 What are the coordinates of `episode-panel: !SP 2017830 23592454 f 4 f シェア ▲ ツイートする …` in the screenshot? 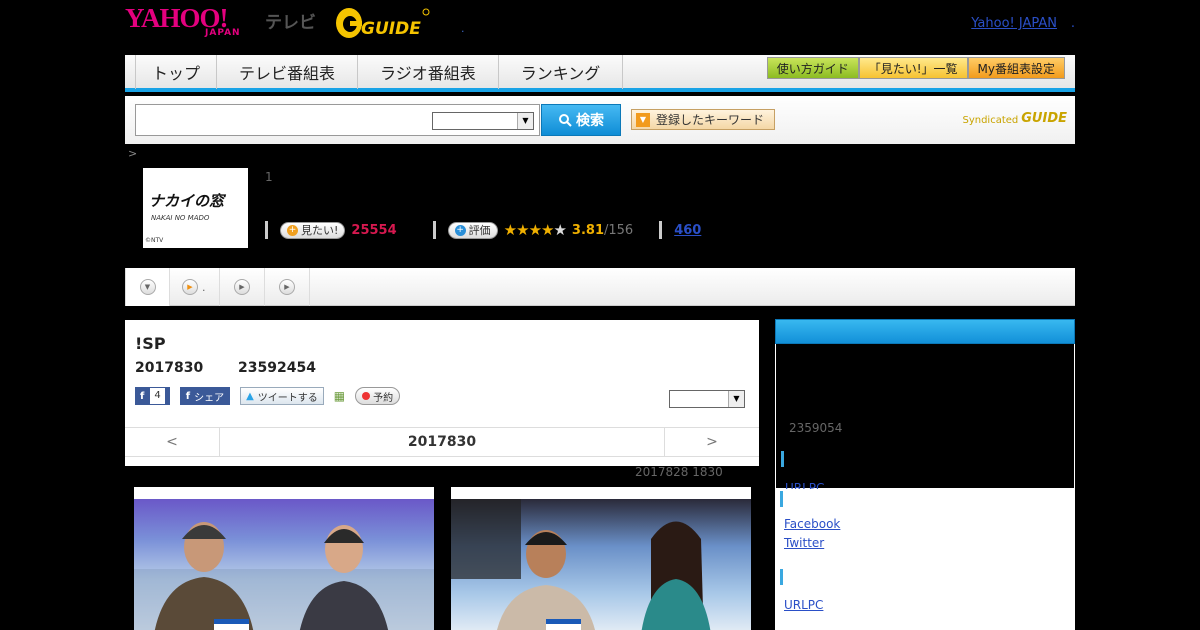 It's located at (442, 393).